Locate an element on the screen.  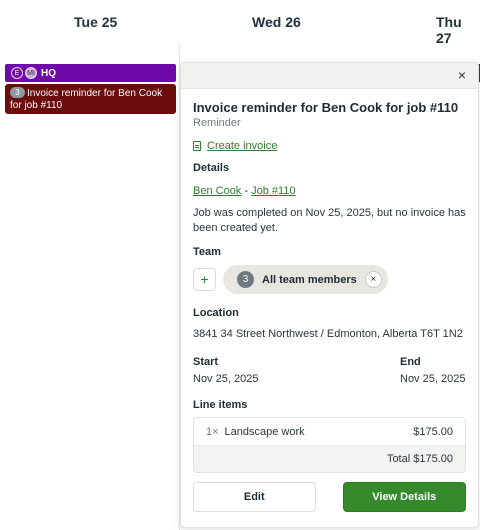
create-invoice-link: Create invoice is located at coordinates (329, 146).